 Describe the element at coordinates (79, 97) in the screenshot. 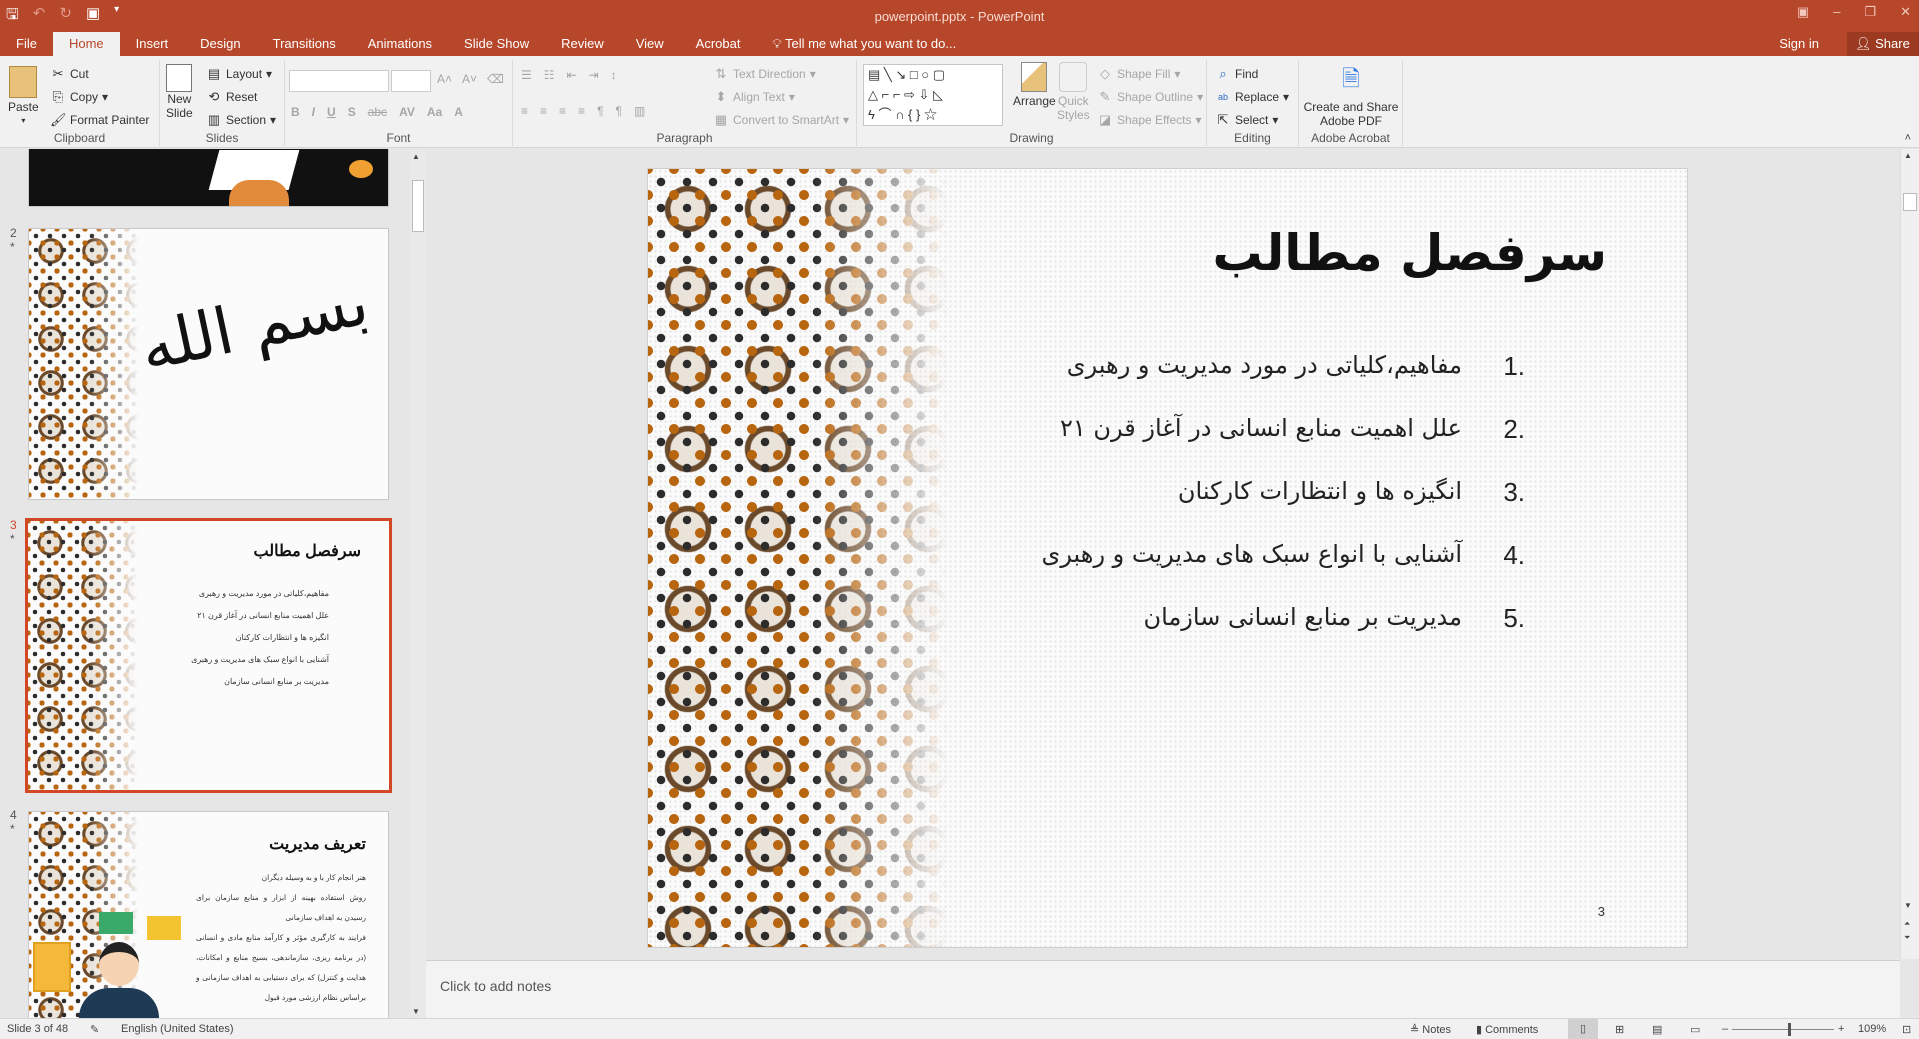

I see `copy-button: ⎘ Copy ▾` at that location.